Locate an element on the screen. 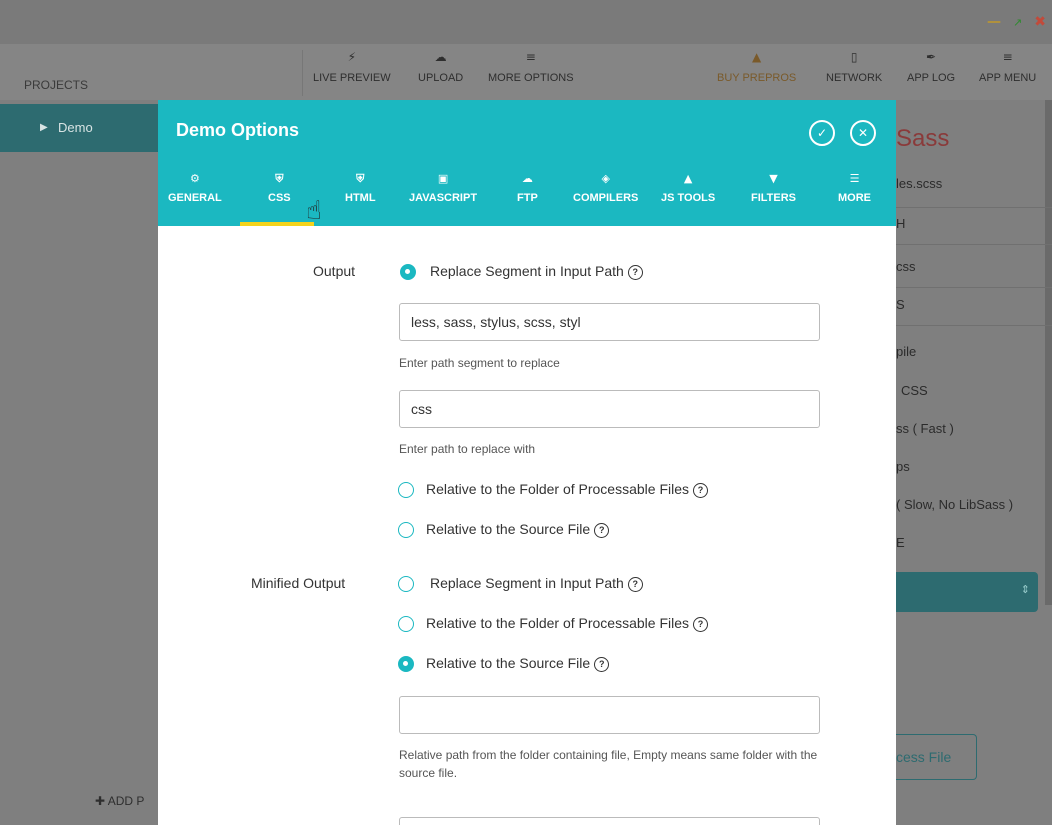  active-tab-indicator is located at coordinates (277, 224).